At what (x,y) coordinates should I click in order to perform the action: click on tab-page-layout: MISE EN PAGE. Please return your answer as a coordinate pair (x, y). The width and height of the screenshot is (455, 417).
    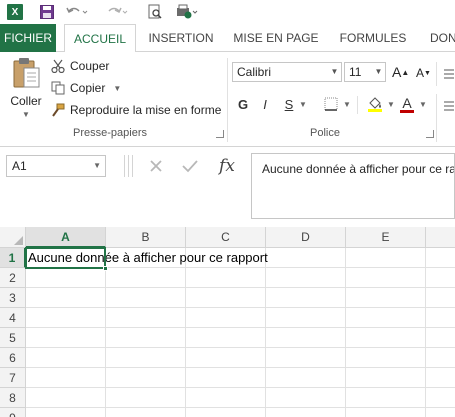
    Looking at the image, I should click on (276, 38).